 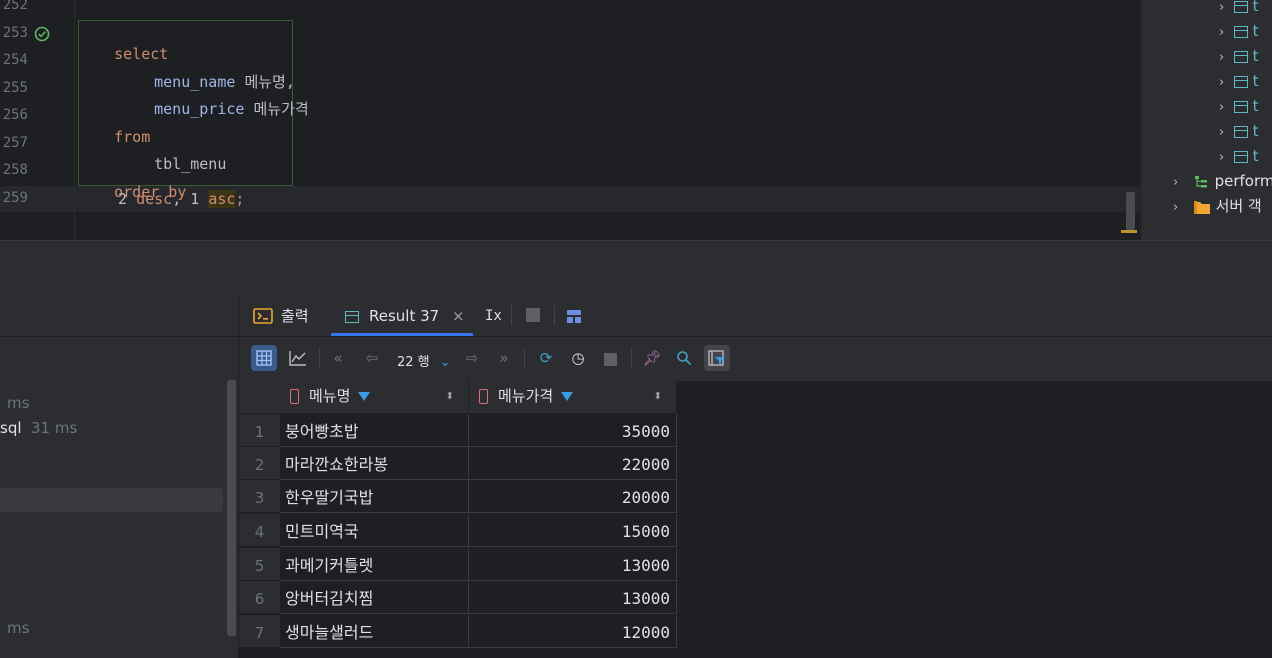 I want to click on table-cell: 민트미역국, so click(x=374, y=530).